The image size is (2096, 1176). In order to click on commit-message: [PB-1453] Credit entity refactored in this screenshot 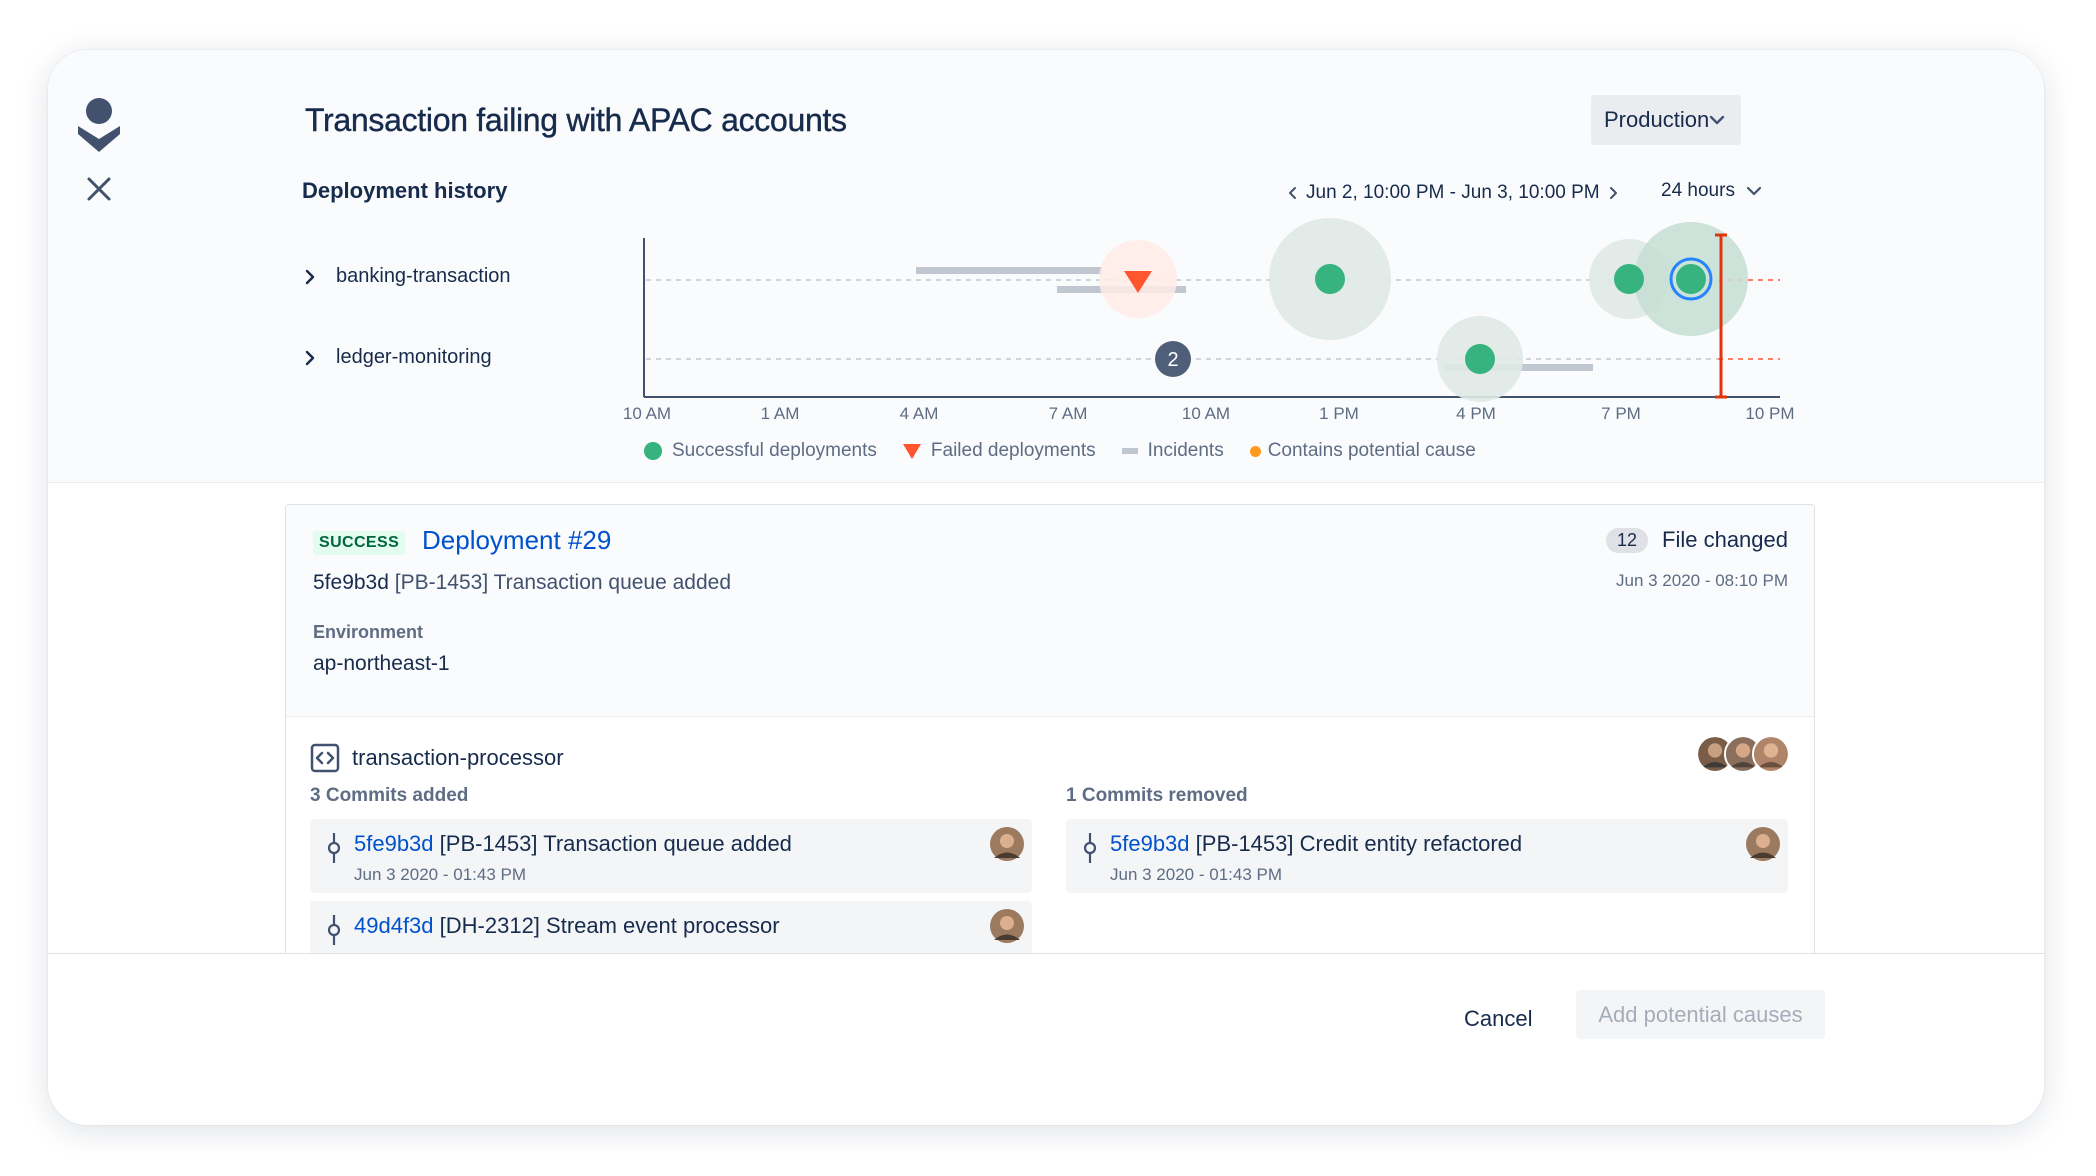, I will do `click(1359, 843)`.